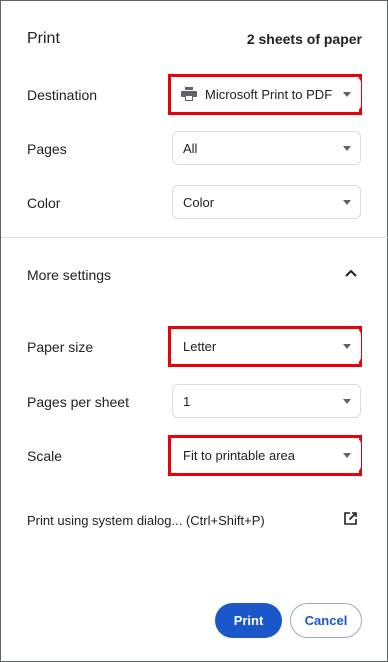  Describe the element at coordinates (190, 148) in the screenshot. I see `pages-value: All` at that location.